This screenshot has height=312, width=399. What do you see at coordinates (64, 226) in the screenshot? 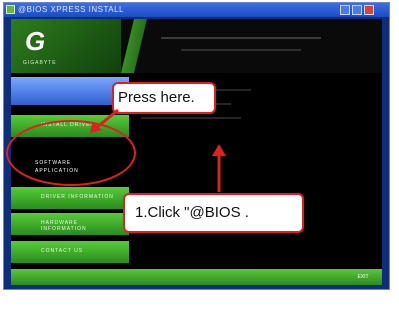
I see `nav-label: HARDWARE INFORMATION` at bounding box center [64, 226].